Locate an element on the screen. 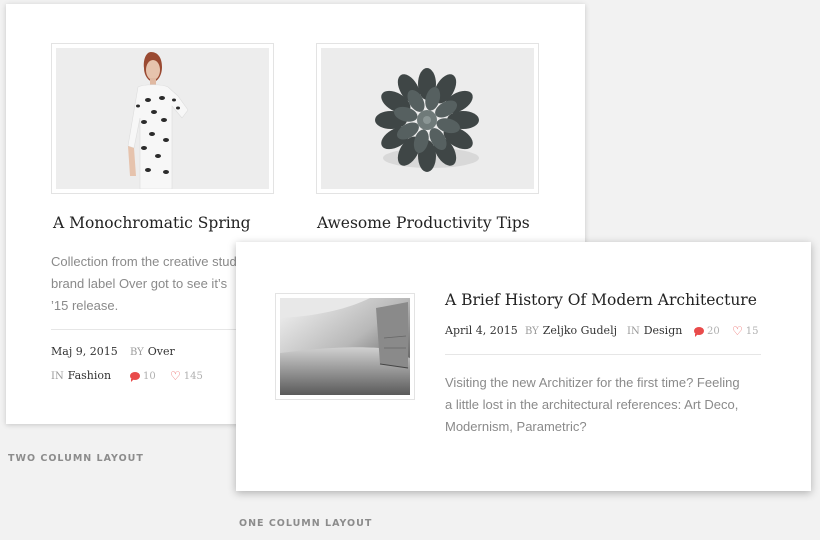  one-column-caption: ONE COLUMN LAYOUT is located at coordinates (306, 523).